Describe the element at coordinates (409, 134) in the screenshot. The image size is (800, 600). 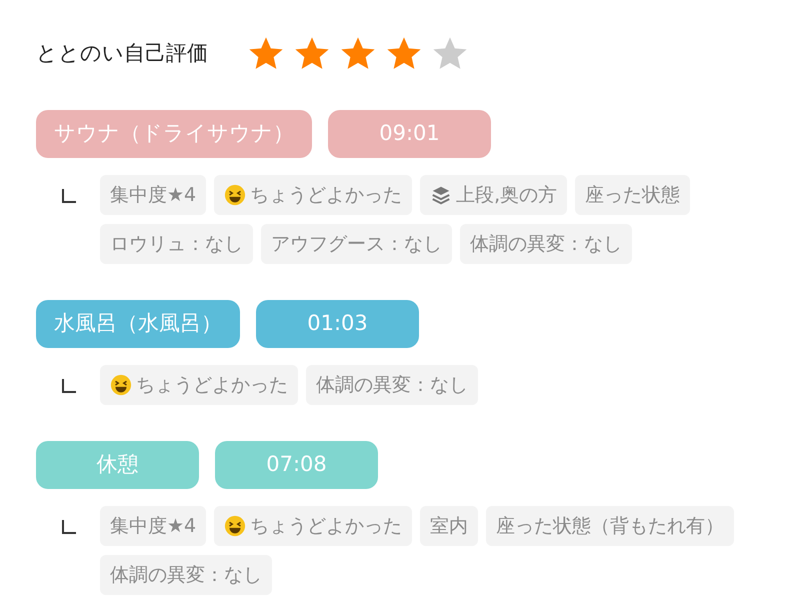
I see `duration-pill: 09:01` at that location.